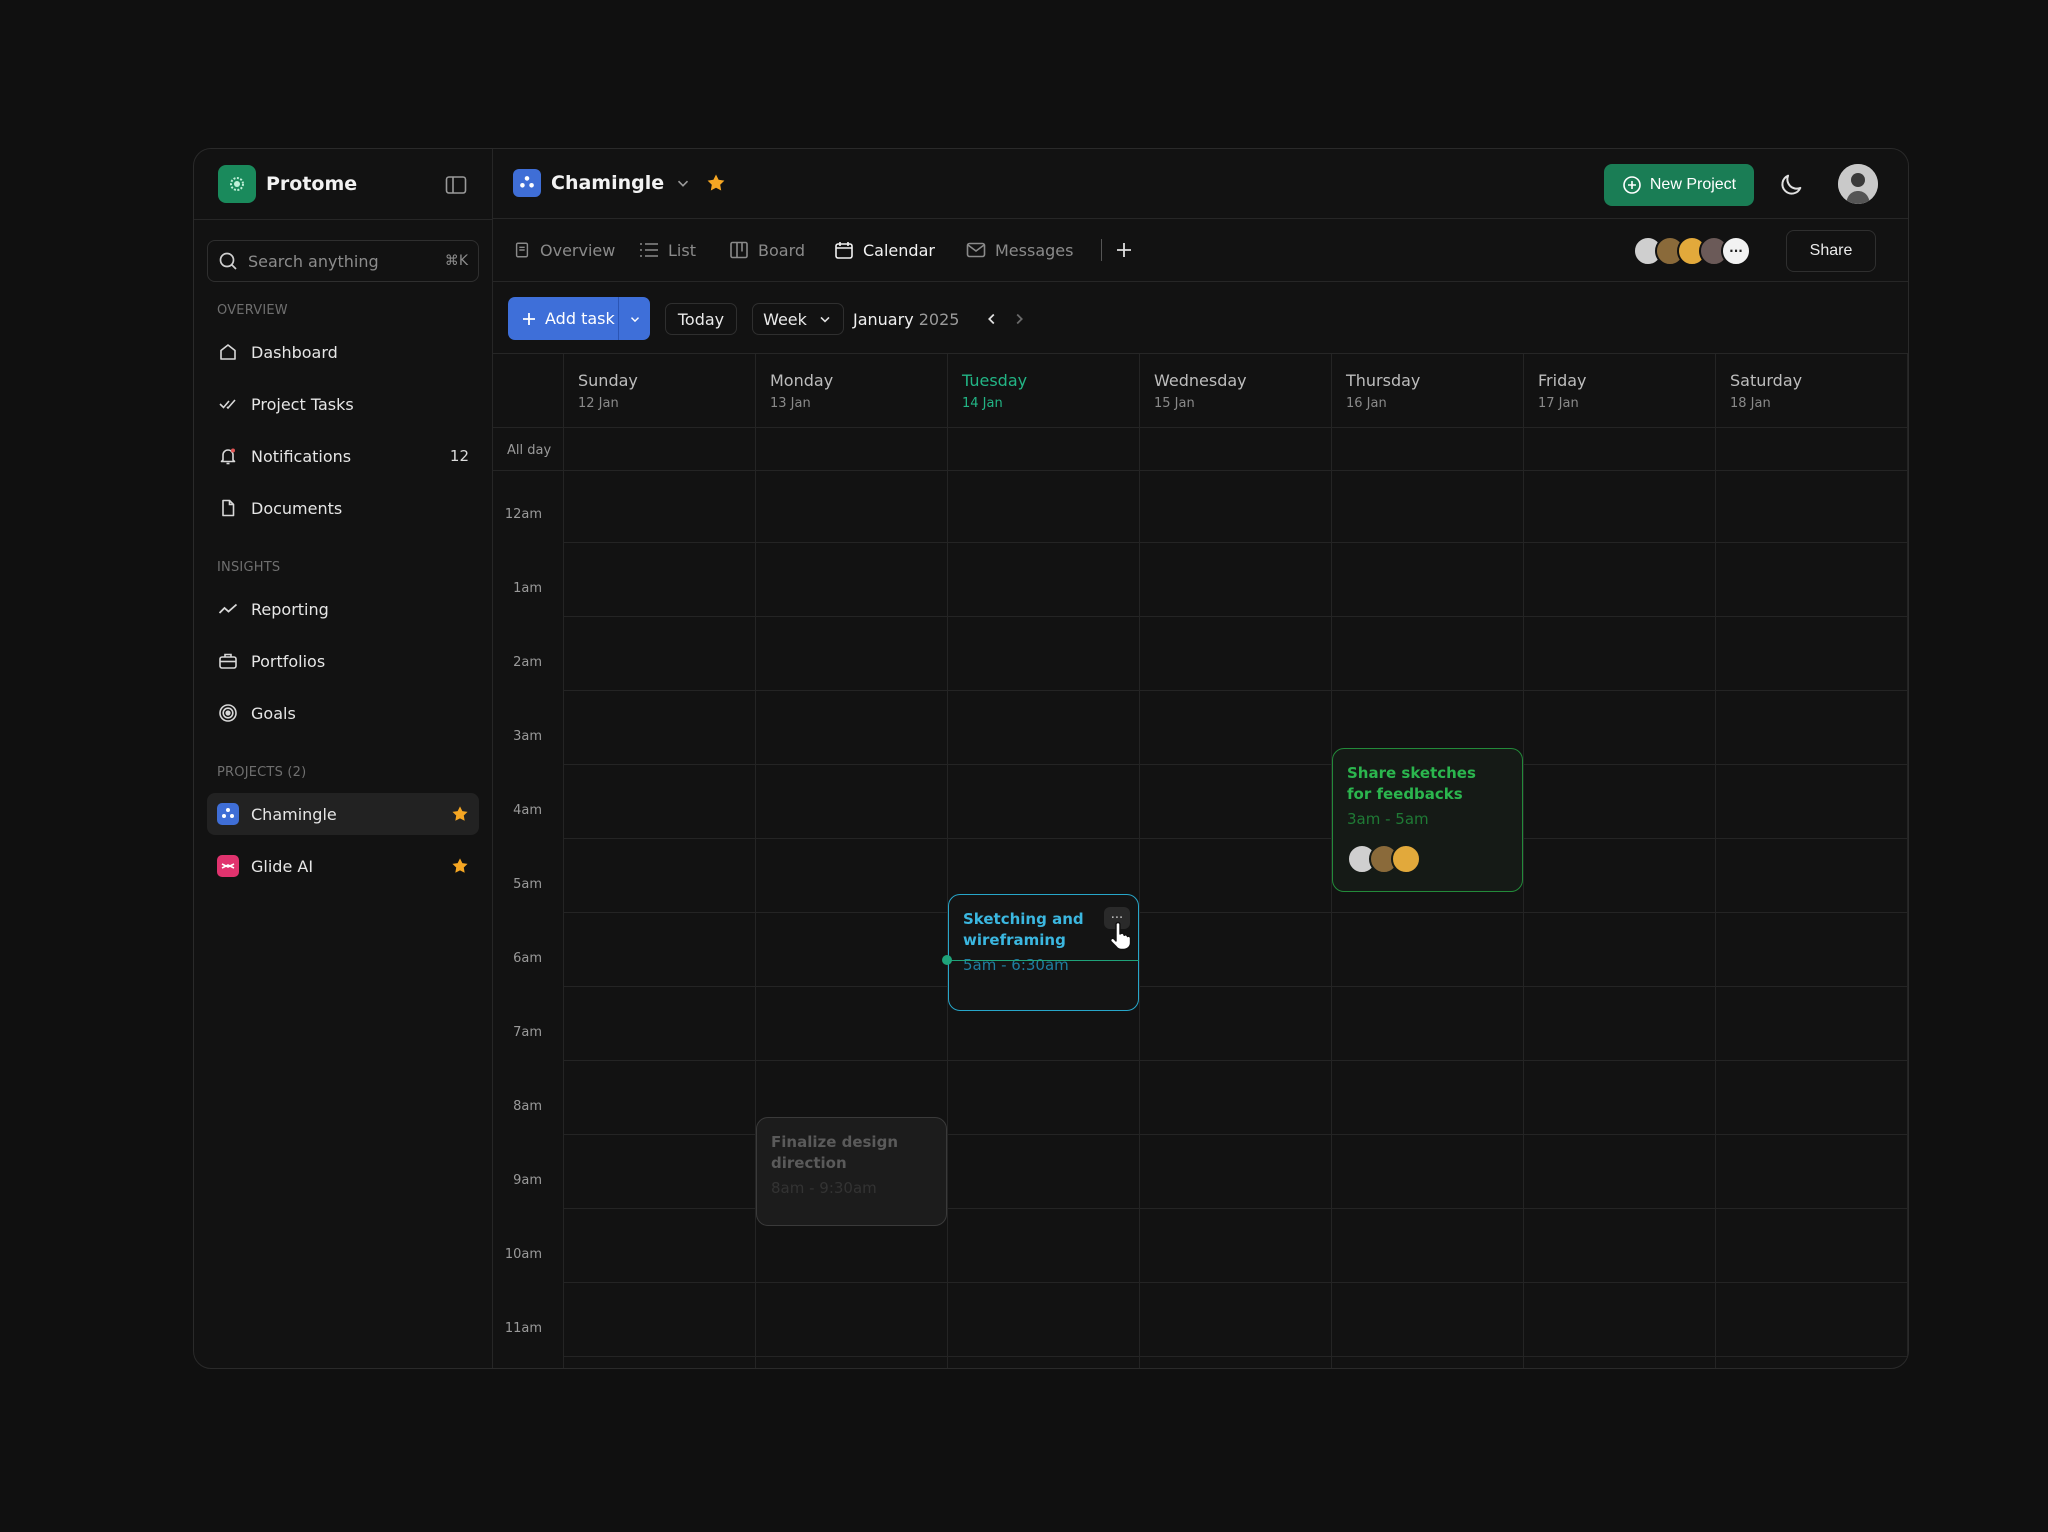 The height and width of the screenshot is (1532, 2048). What do you see at coordinates (1619, 390) in the screenshot?
I see `day-header: Friday 17 Jan` at bounding box center [1619, 390].